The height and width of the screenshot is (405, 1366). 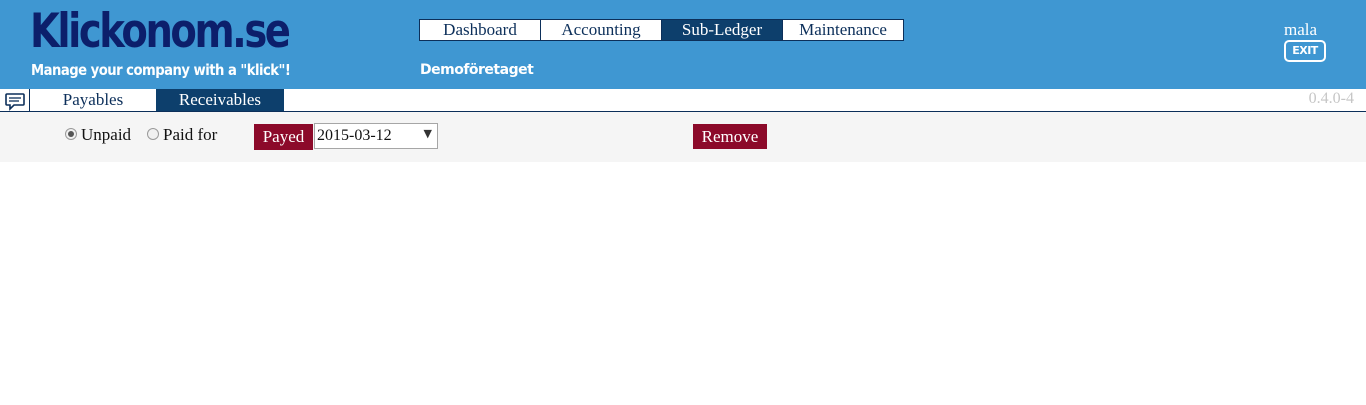 What do you see at coordinates (1331, 98) in the screenshot?
I see `version-label: 0.4.0-4` at bounding box center [1331, 98].